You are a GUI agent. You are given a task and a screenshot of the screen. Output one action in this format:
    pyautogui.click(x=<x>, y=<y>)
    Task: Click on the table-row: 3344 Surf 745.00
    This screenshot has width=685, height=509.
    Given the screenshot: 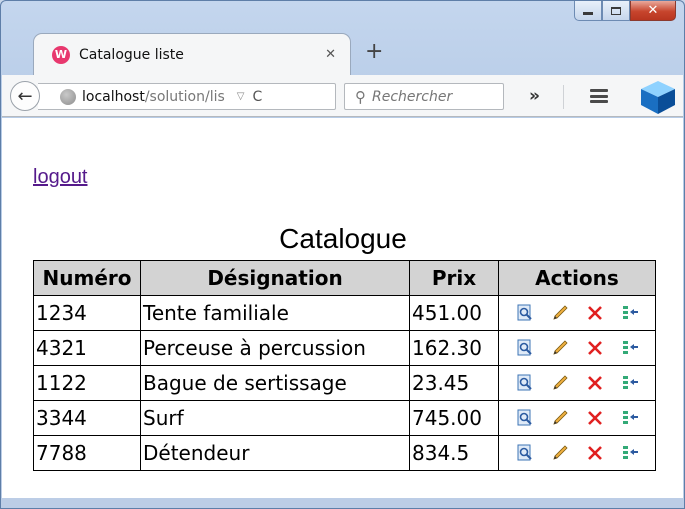 What is the action you would take?
    pyautogui.click(x=344, y=418)
    